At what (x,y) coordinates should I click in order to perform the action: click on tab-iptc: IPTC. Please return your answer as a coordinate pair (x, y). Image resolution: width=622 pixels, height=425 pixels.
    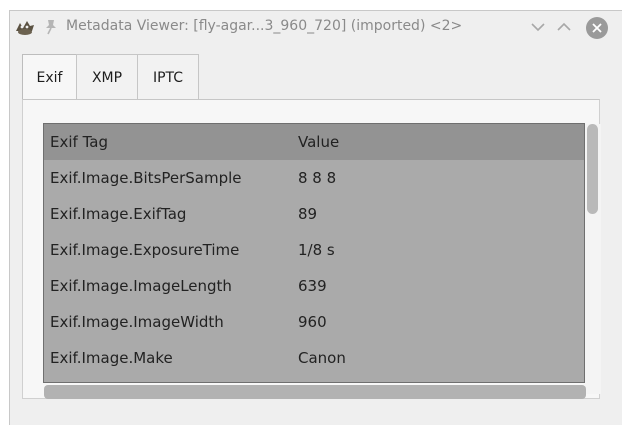
    Looking at the image, I should click on (168, 77).